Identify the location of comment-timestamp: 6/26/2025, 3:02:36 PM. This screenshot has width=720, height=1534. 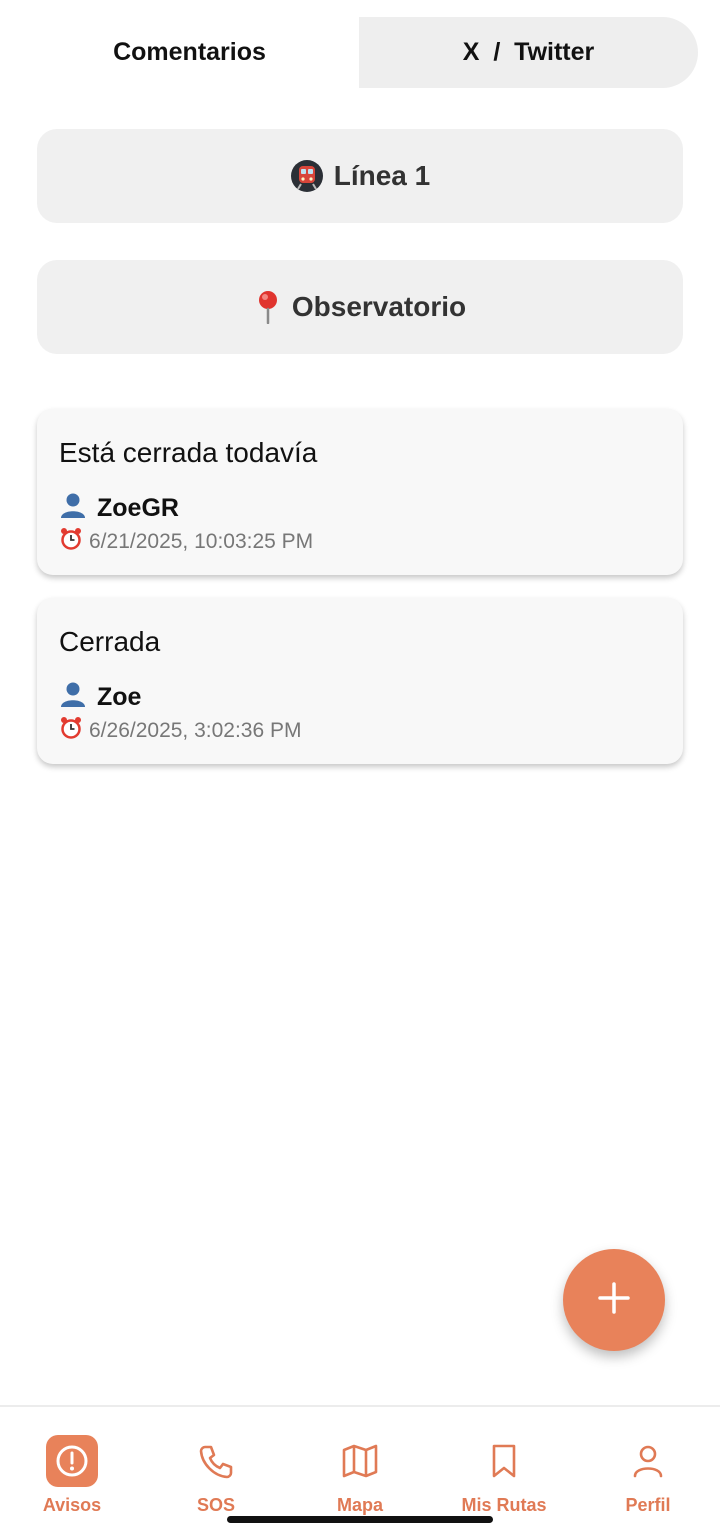
(180, 731).